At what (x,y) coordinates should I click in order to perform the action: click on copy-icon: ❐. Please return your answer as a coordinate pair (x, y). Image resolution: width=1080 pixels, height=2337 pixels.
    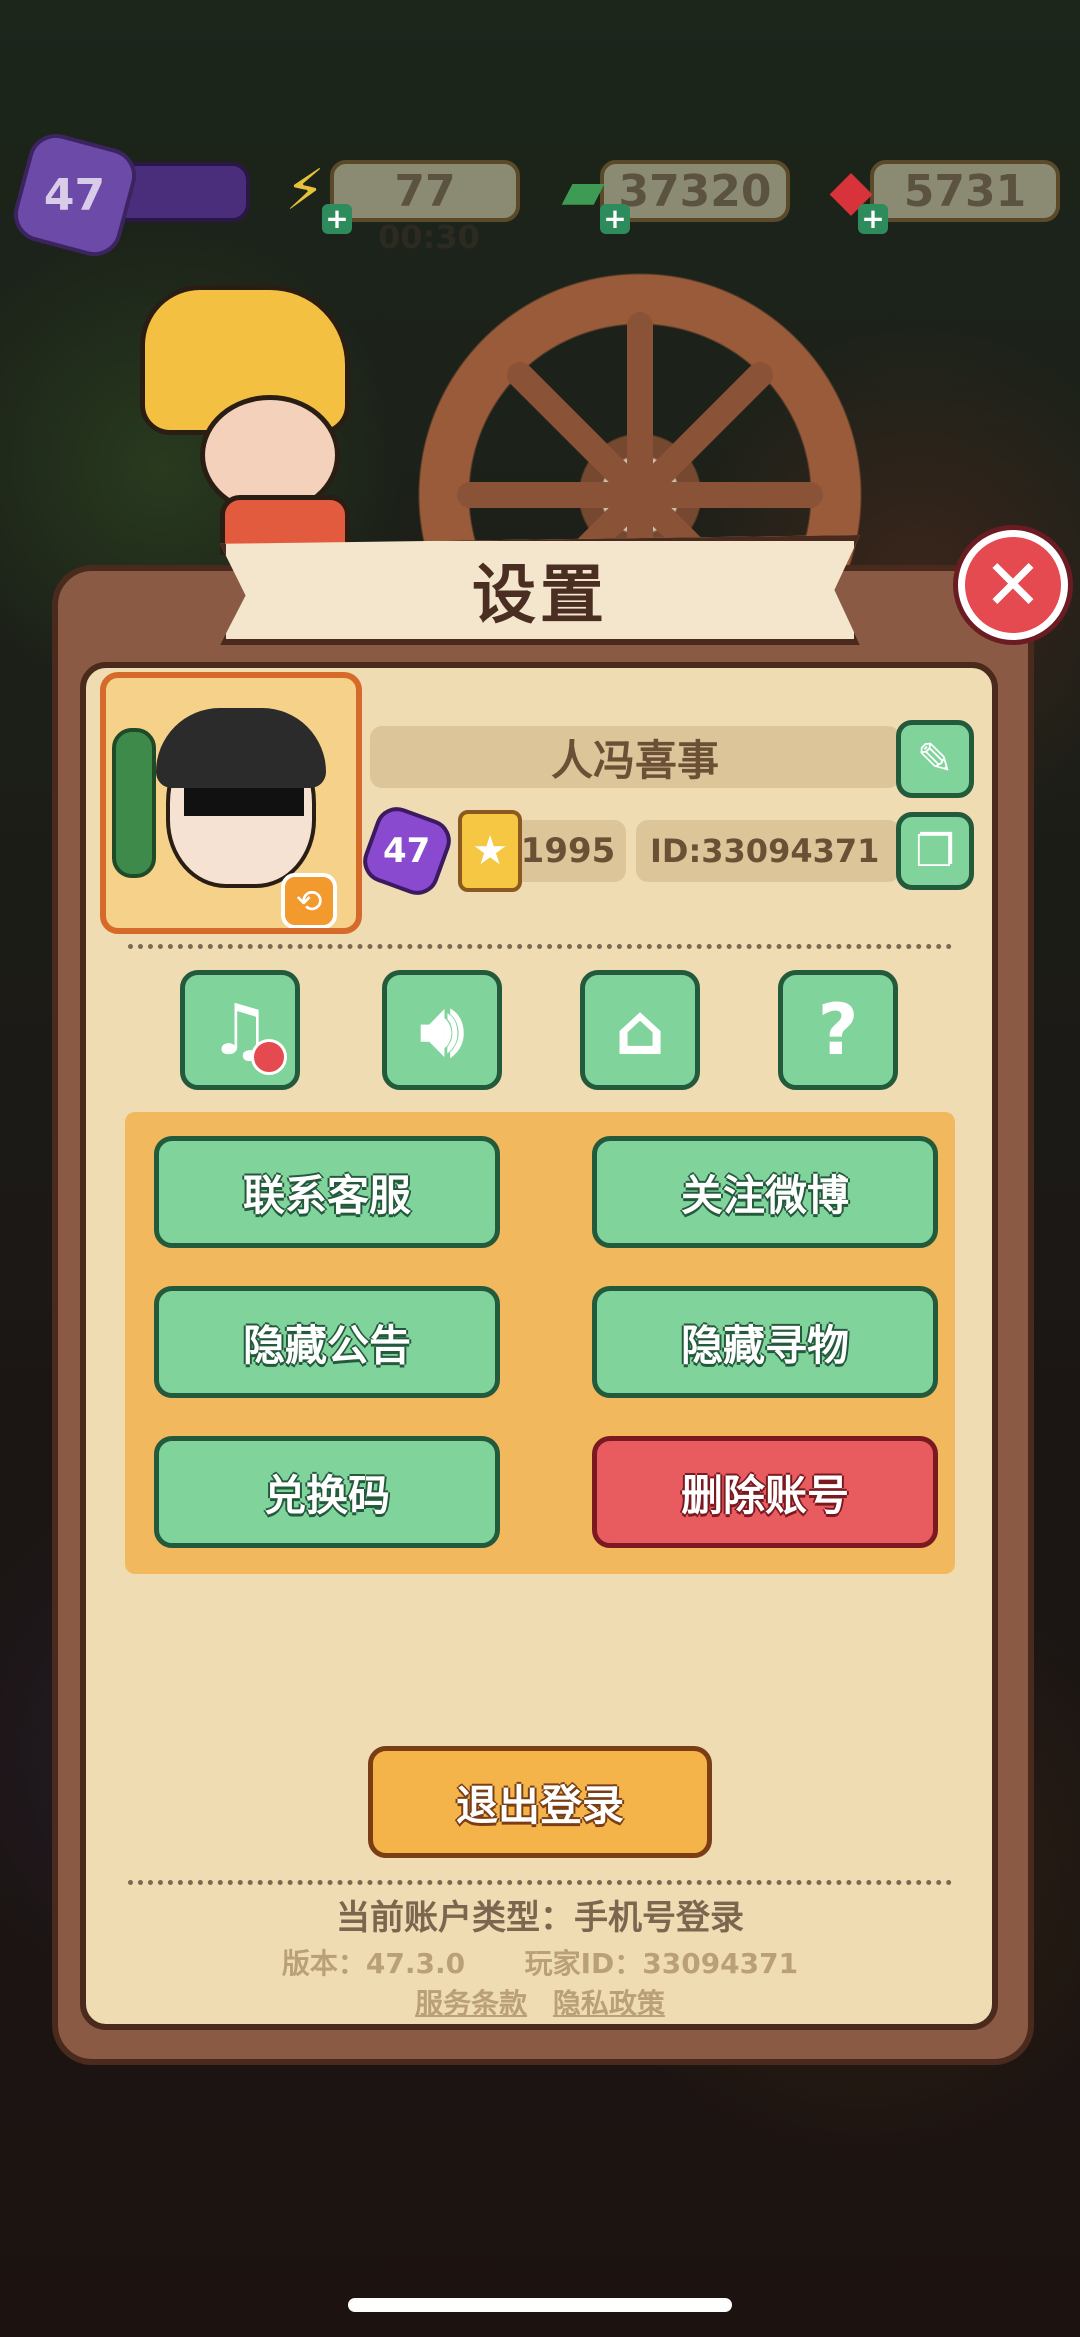
    Looking at the image, I should click on (935, 851).